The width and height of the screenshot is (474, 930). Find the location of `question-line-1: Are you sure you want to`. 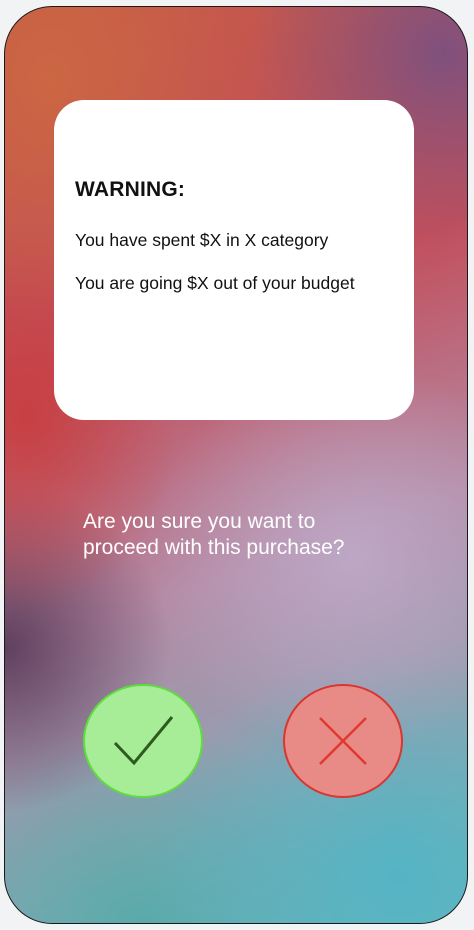

question-line-1: Are you sure you want to is located at coordinates (199, 521).